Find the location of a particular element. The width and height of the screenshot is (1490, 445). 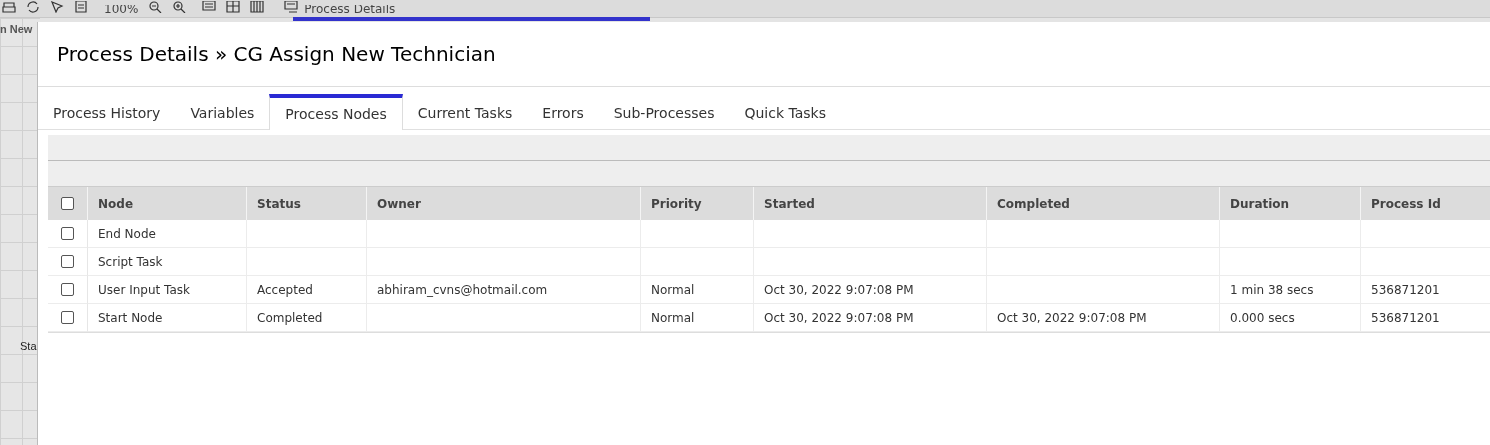

table-cell: 1 min 38 secs is located at coordinates (1290, 290).